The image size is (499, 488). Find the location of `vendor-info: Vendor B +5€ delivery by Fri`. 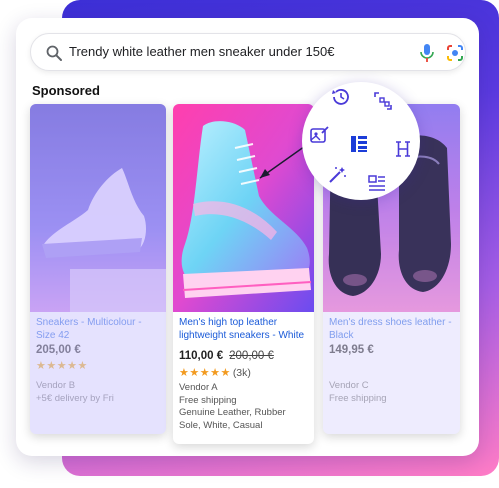

vendor-info: Vendor B +5€ delivery by Fri is located at coordinates (75, 392).